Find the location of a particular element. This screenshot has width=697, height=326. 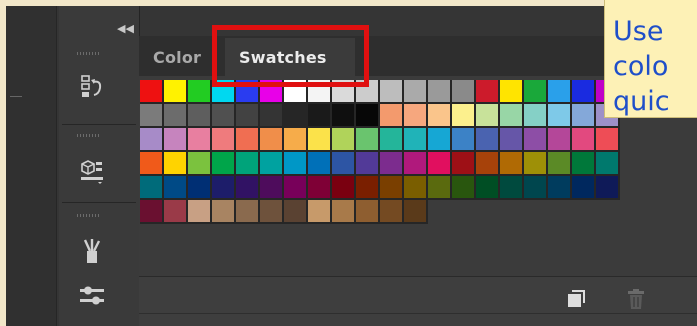

brushes-icon is located at coordinates (92, 251).